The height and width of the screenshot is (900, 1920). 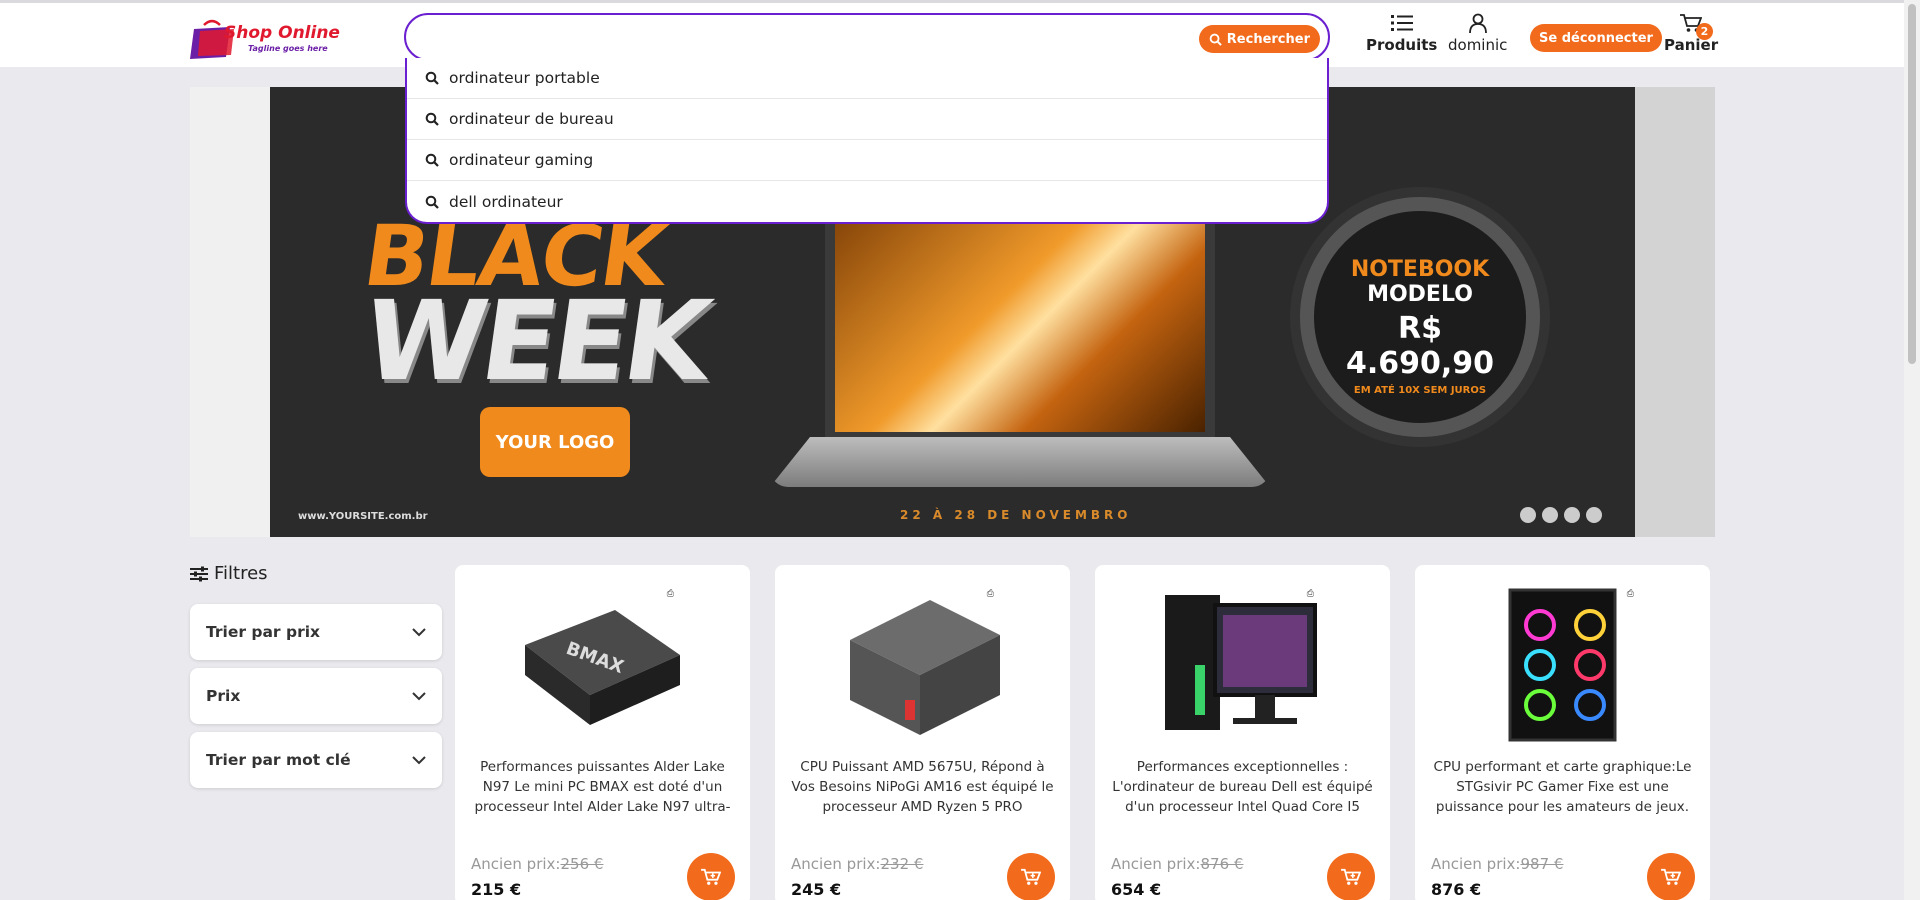 I want to click on suggestion-item: ordinateur portable, so click(x=867, y=78).